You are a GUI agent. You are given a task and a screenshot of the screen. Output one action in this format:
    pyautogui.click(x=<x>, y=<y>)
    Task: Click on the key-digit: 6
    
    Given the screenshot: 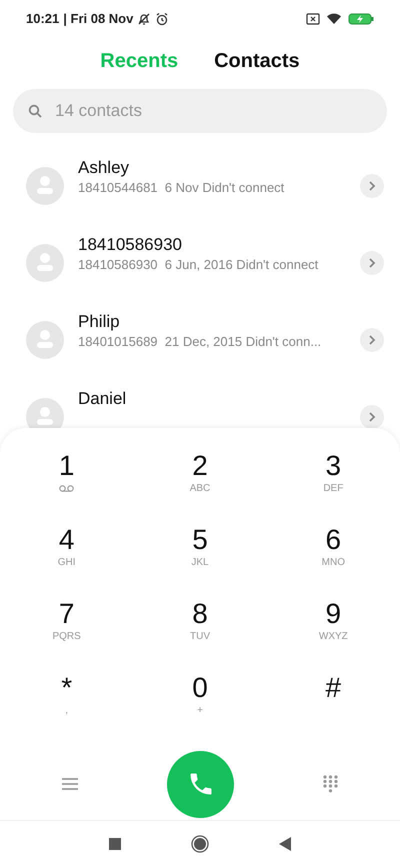 What is the action you would take?
    pyautogui.click(x=334, y=540)
    